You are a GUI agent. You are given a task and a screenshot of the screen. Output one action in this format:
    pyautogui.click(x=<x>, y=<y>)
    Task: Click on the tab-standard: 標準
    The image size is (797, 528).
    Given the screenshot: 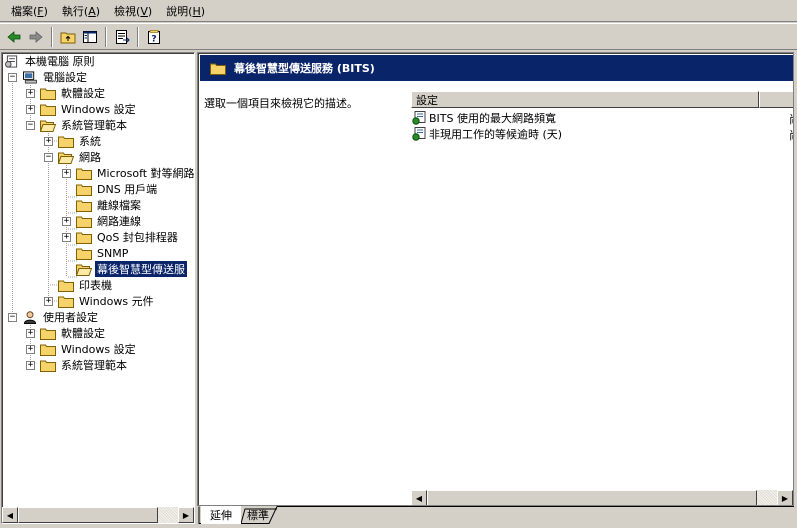 What is the action you would take?
    pyautogui.click(x=258, y=515)
    